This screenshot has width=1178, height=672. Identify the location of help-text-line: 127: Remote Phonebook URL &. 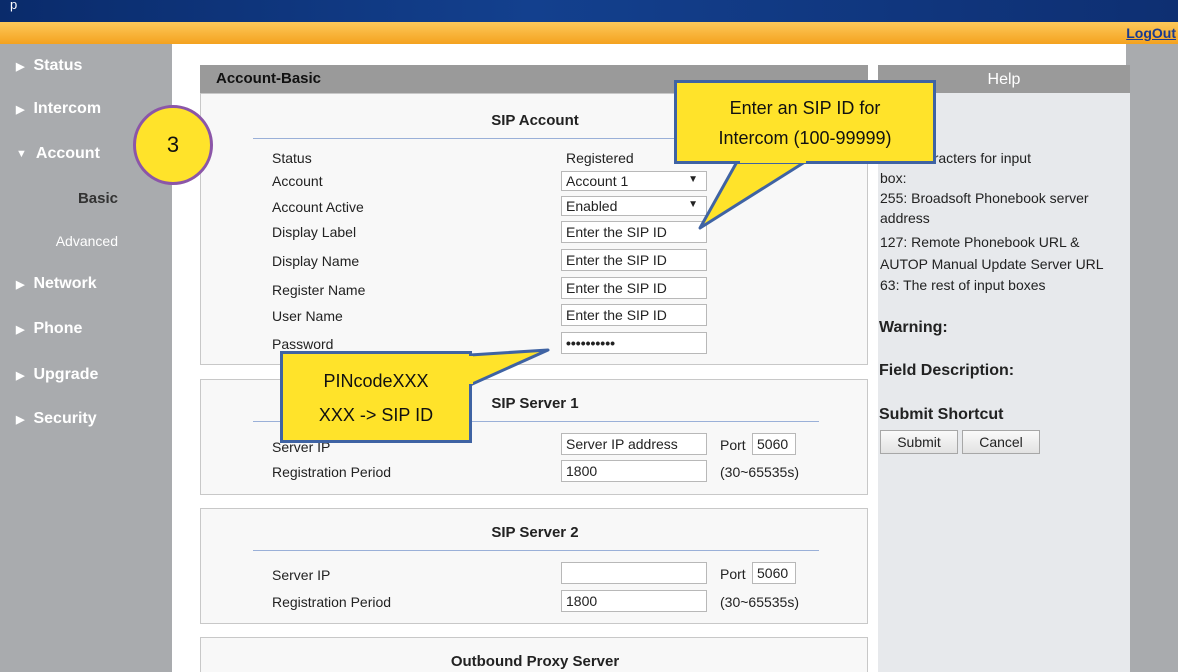
(980, 242).